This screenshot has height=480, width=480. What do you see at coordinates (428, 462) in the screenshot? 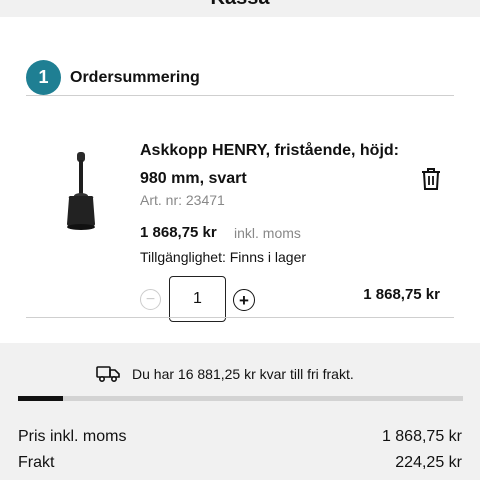
I see `shipping-value: 224,25 kr` at bounding box center [428, 462].